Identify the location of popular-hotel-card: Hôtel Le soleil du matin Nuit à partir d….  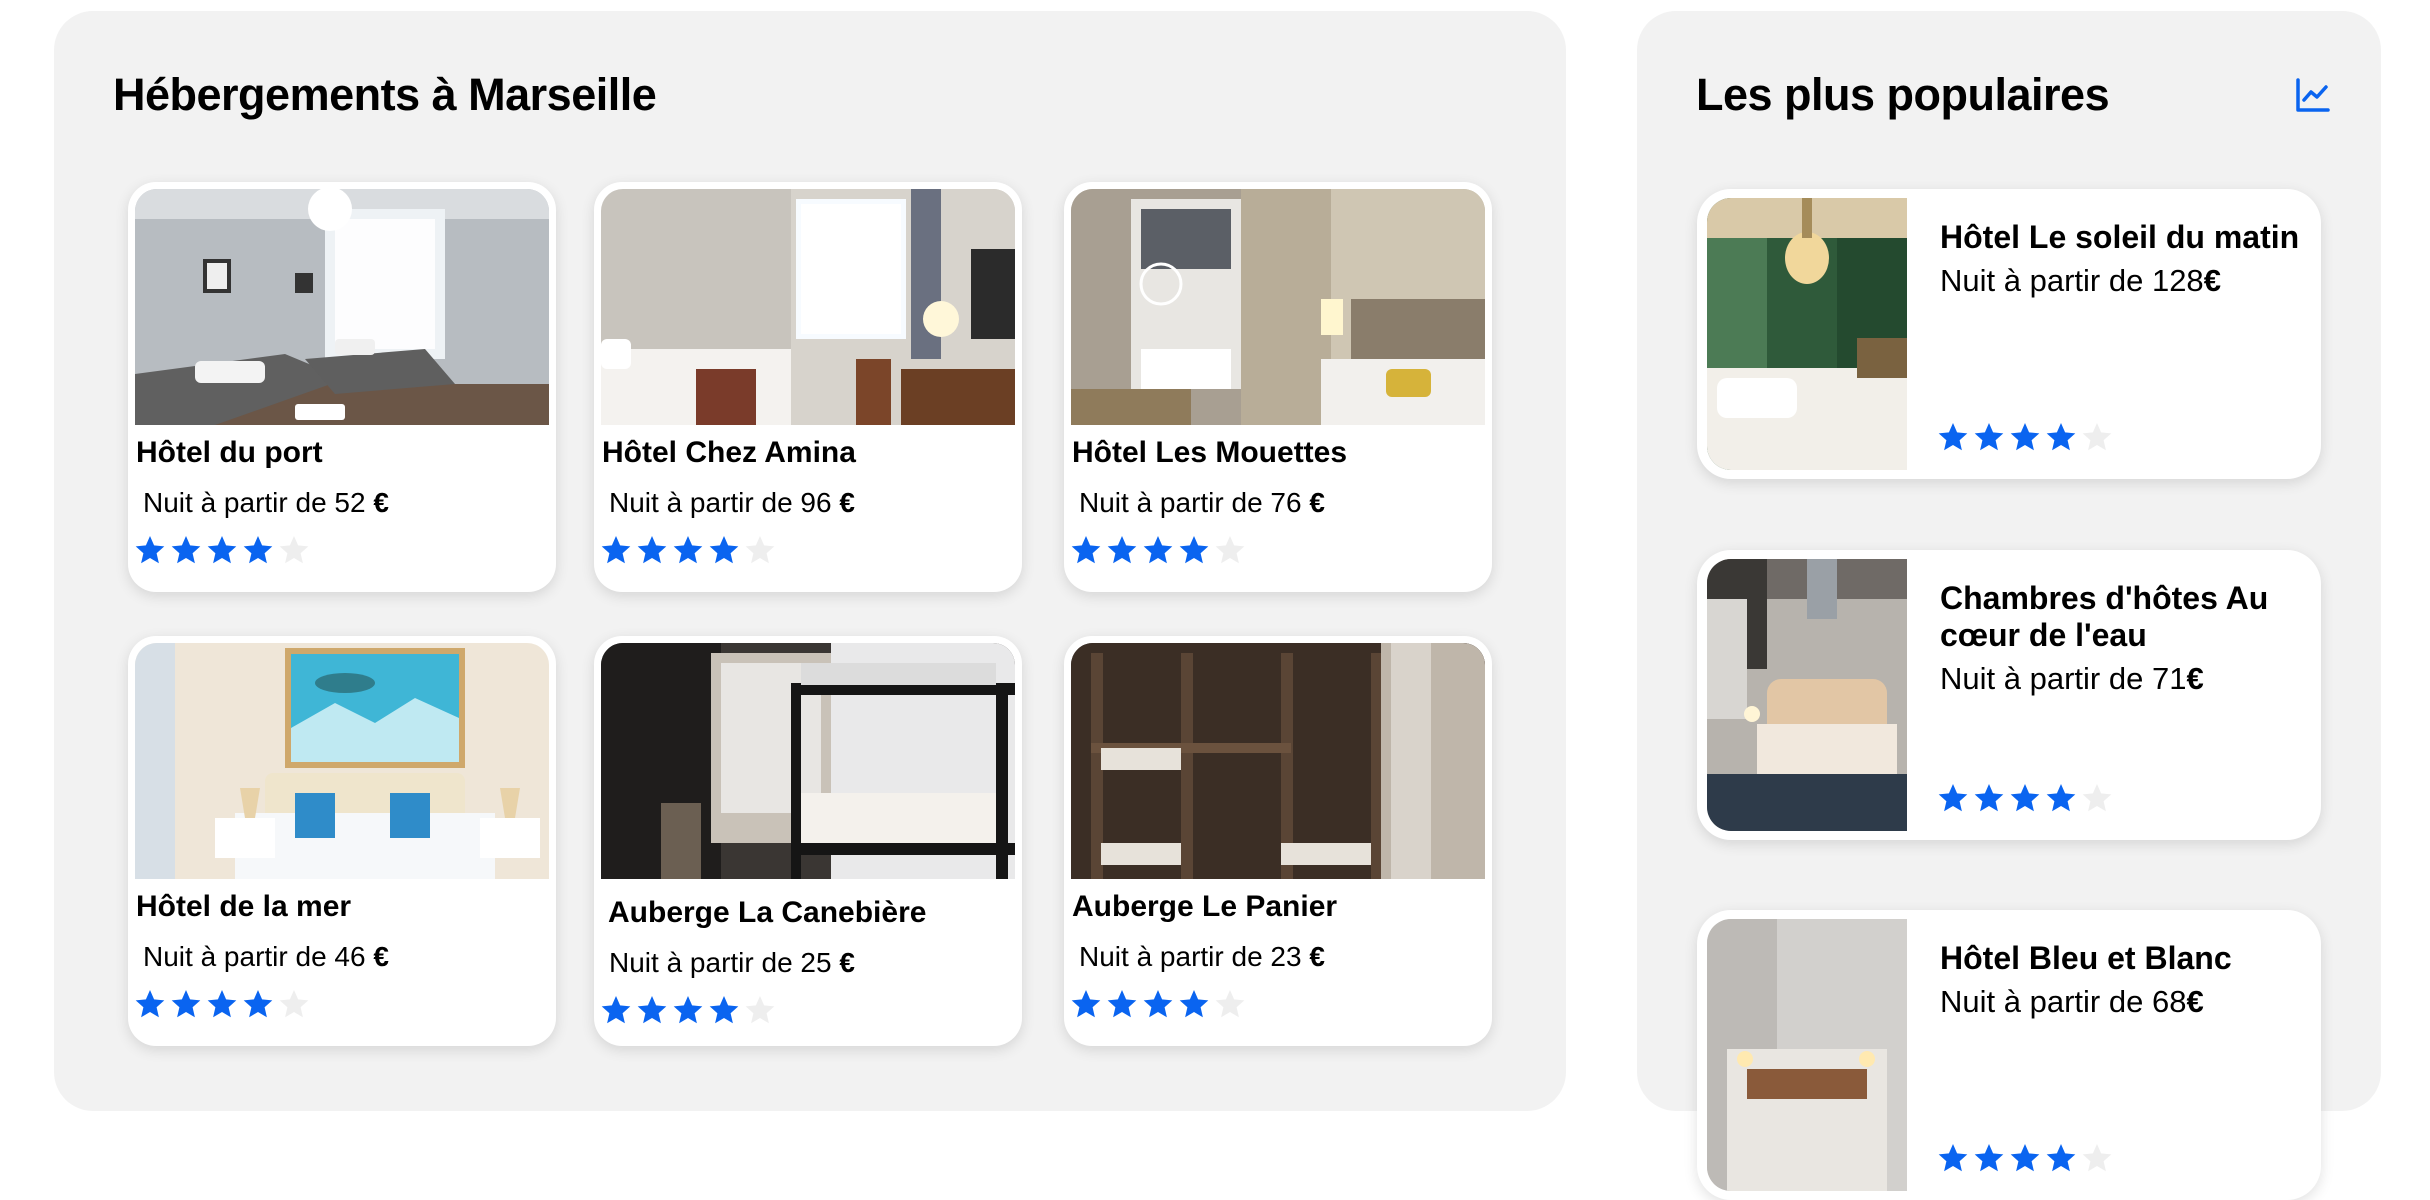
(2009, 334).